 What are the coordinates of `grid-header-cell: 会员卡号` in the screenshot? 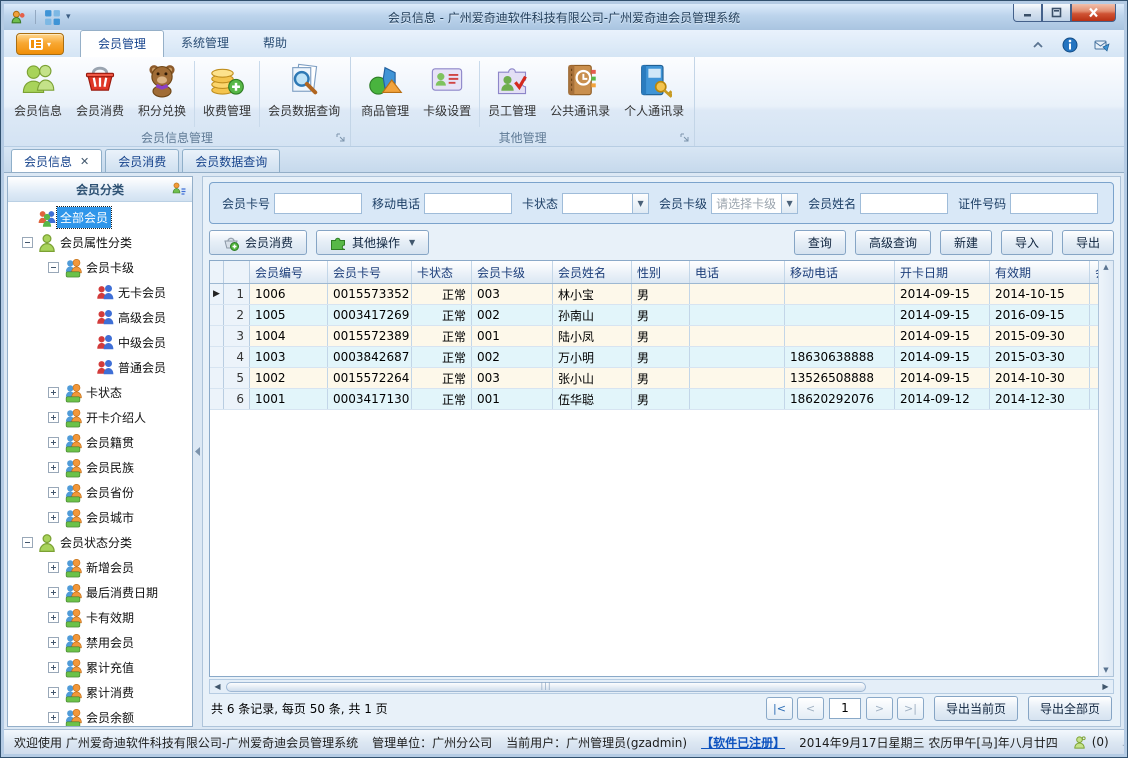 It's located at (370, 272).